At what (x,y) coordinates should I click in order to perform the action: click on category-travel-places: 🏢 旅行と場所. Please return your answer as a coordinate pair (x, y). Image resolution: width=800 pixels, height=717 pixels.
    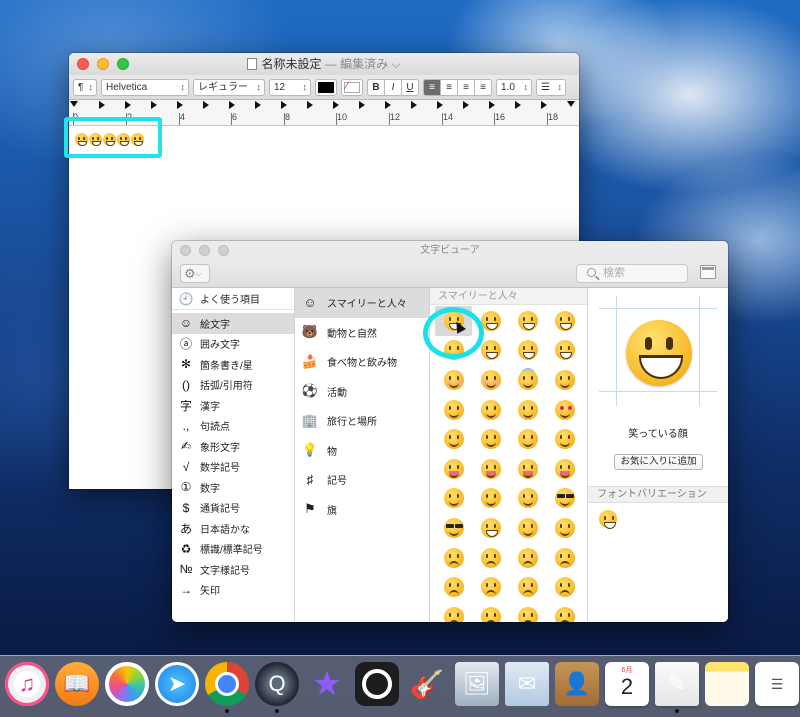
    Looking at the image, I should click on (362, 421).